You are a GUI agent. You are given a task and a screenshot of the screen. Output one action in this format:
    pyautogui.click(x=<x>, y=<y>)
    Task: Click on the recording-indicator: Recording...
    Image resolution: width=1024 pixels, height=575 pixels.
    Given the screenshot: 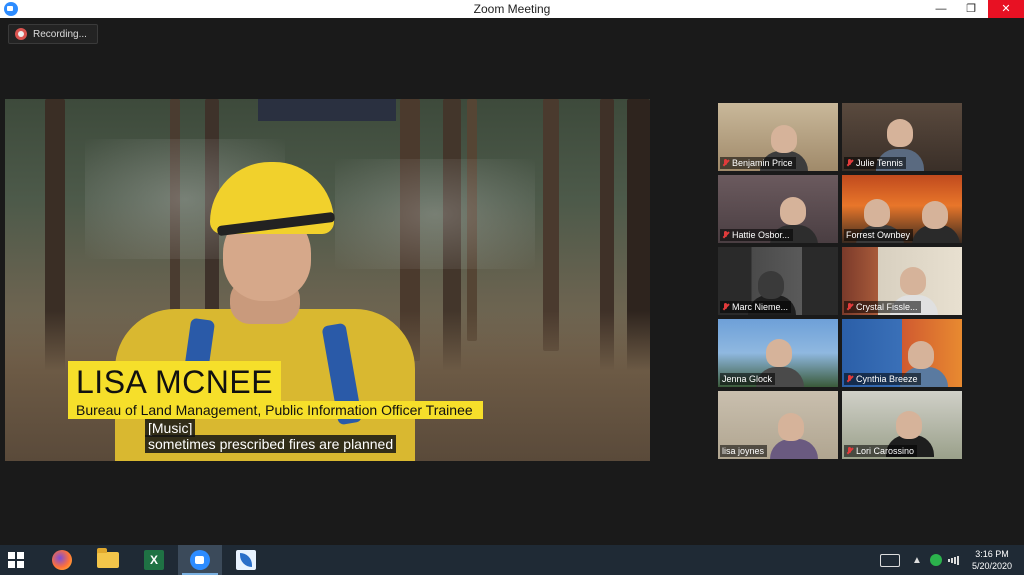 What is the action you would take?
    pyautogui.click(x=53, y=34)
    